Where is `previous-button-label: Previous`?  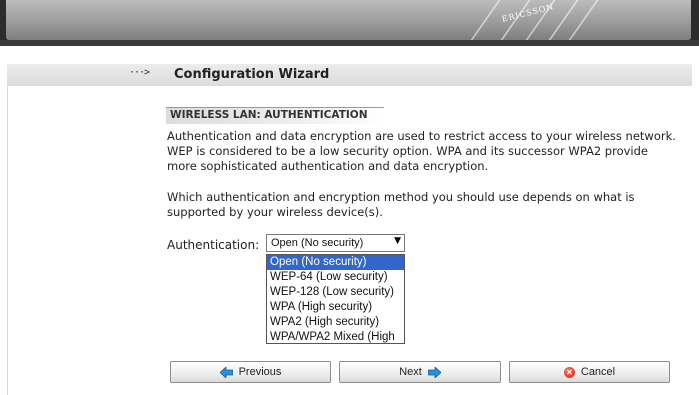 previous-button-label: Previous is located at coordinates (260, 372).